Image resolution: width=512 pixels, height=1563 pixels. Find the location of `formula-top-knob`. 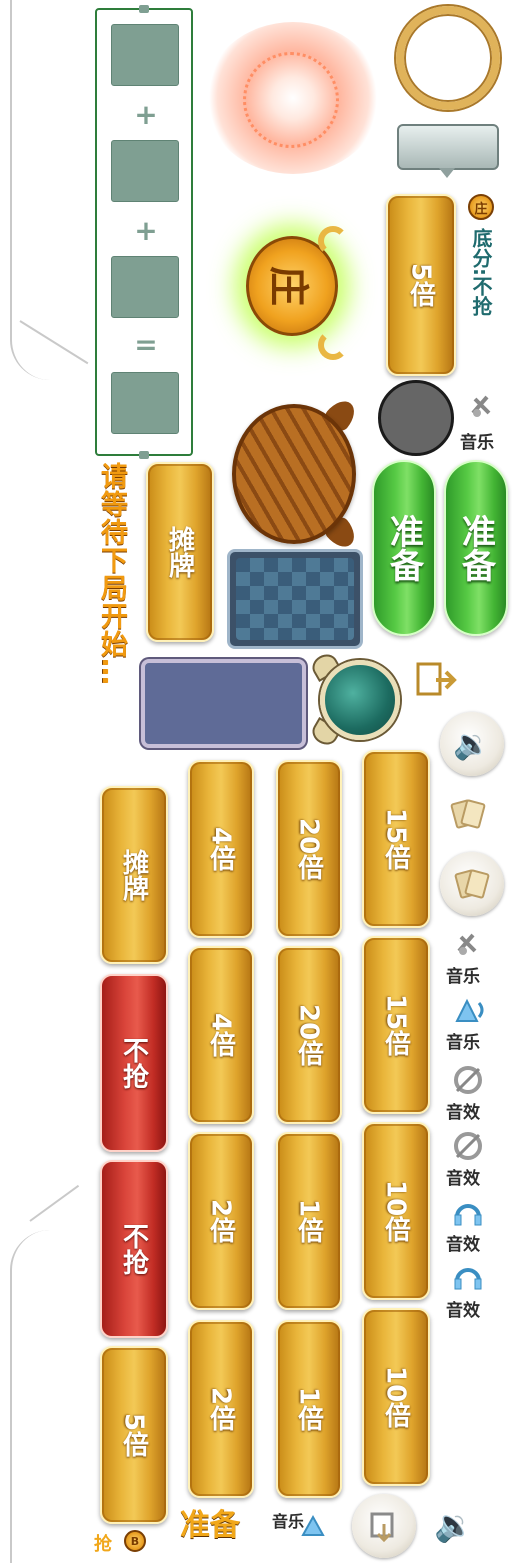

formula-top-knob is located at coordinates (144, 9).